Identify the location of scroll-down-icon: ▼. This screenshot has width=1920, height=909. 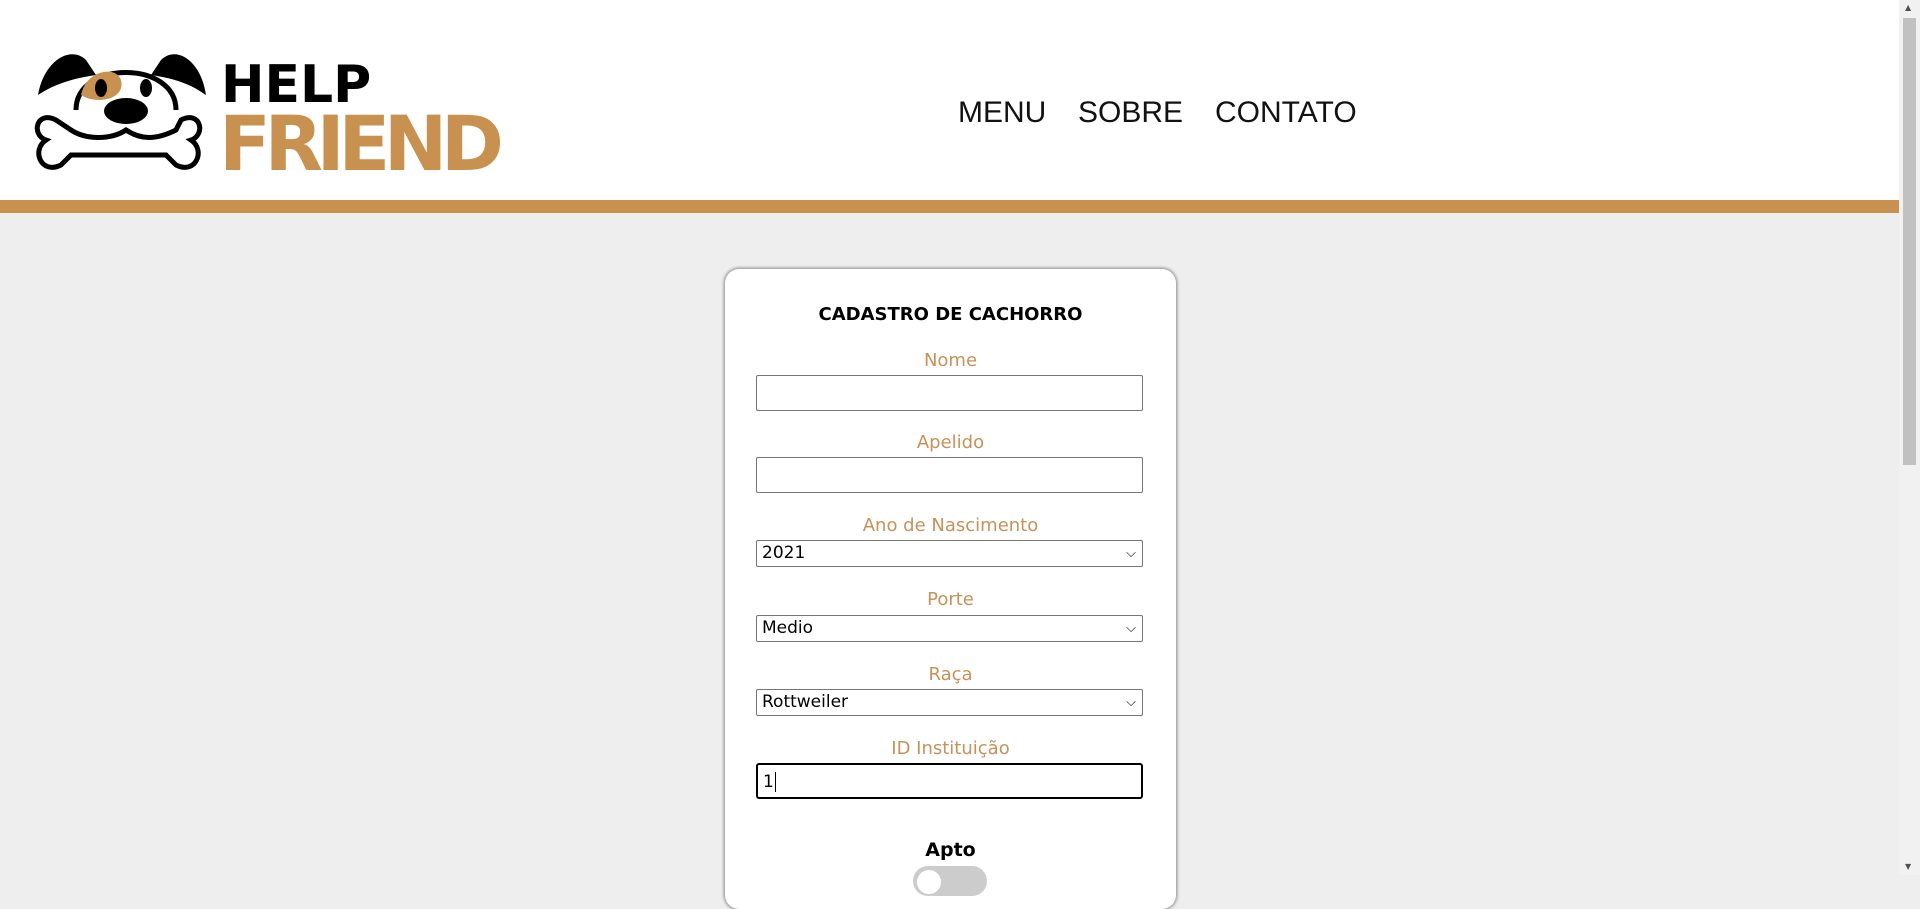
(1908, 866).